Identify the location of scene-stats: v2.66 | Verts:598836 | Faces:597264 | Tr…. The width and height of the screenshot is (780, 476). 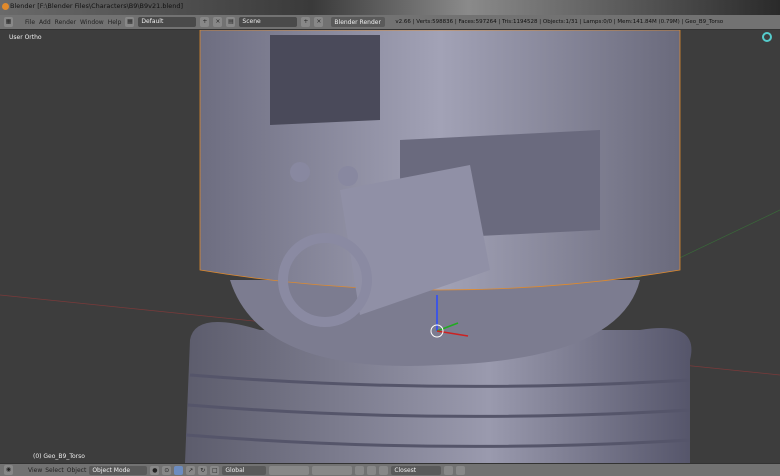
(559, 22).